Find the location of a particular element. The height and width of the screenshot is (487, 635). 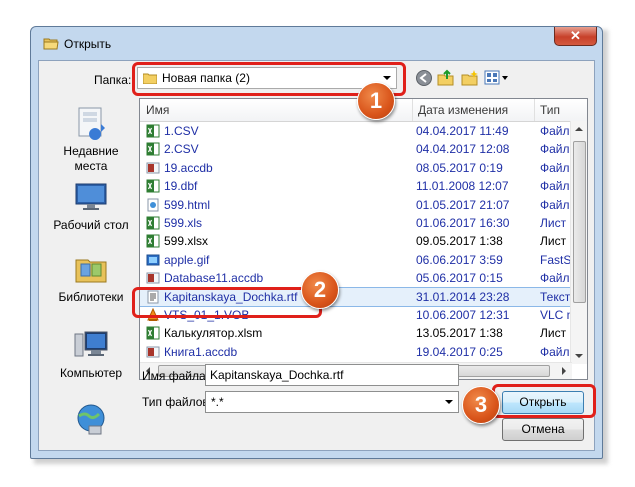

place-label: Библиотеки is located at coordinates (91, 297).